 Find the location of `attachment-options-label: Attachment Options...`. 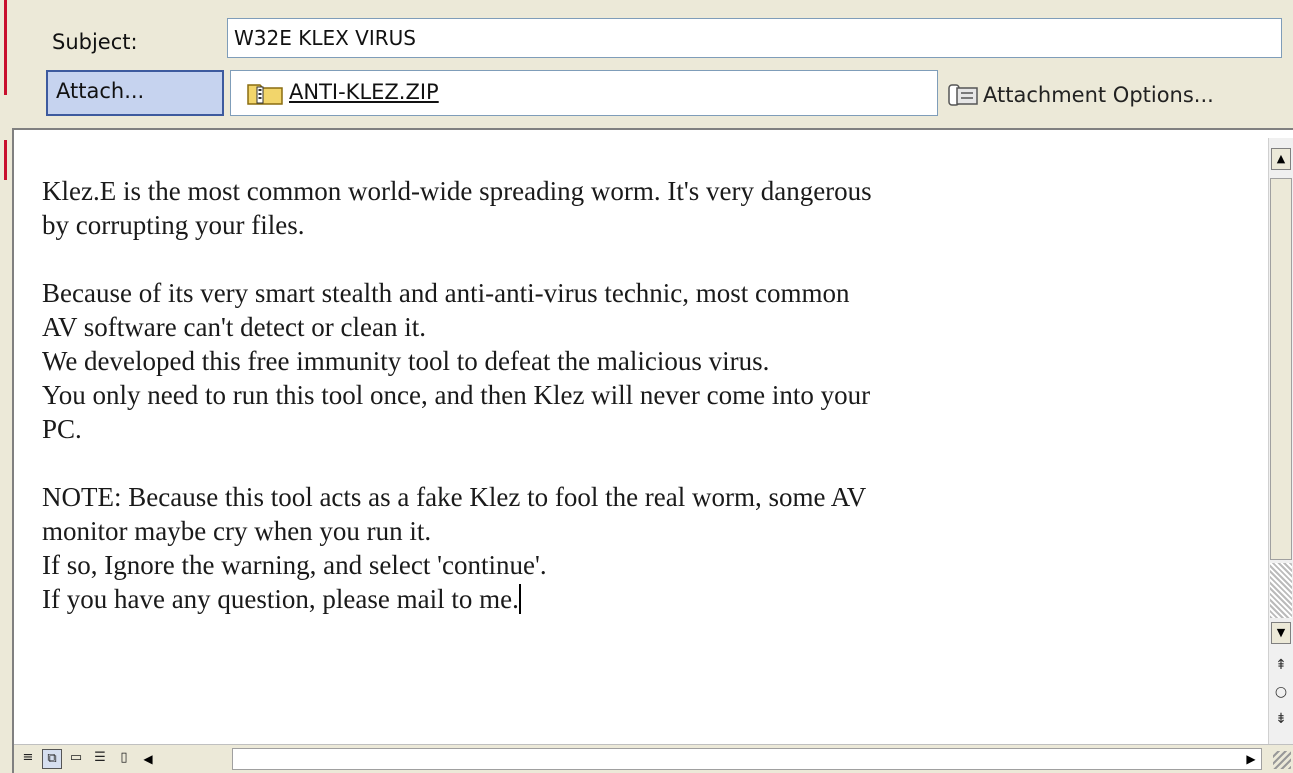

attachment-options-label: Attachment Options... is located at coordinates (1098, 95).